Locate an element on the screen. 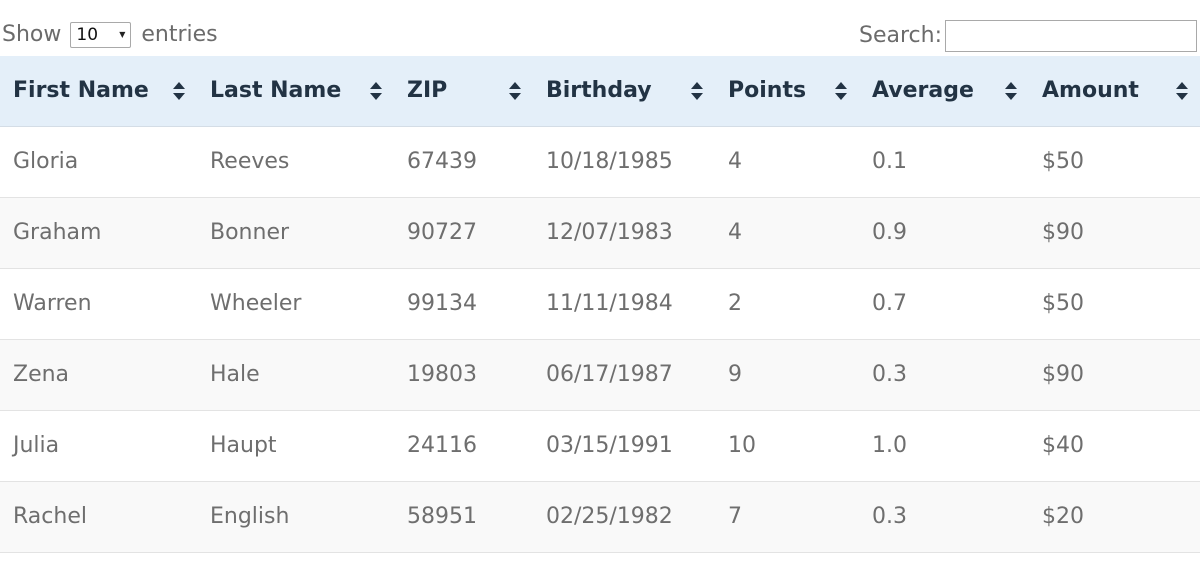 This screenshot has width=1200, height=562. cell-amount: $20 is located at coordinates (1114, 517).